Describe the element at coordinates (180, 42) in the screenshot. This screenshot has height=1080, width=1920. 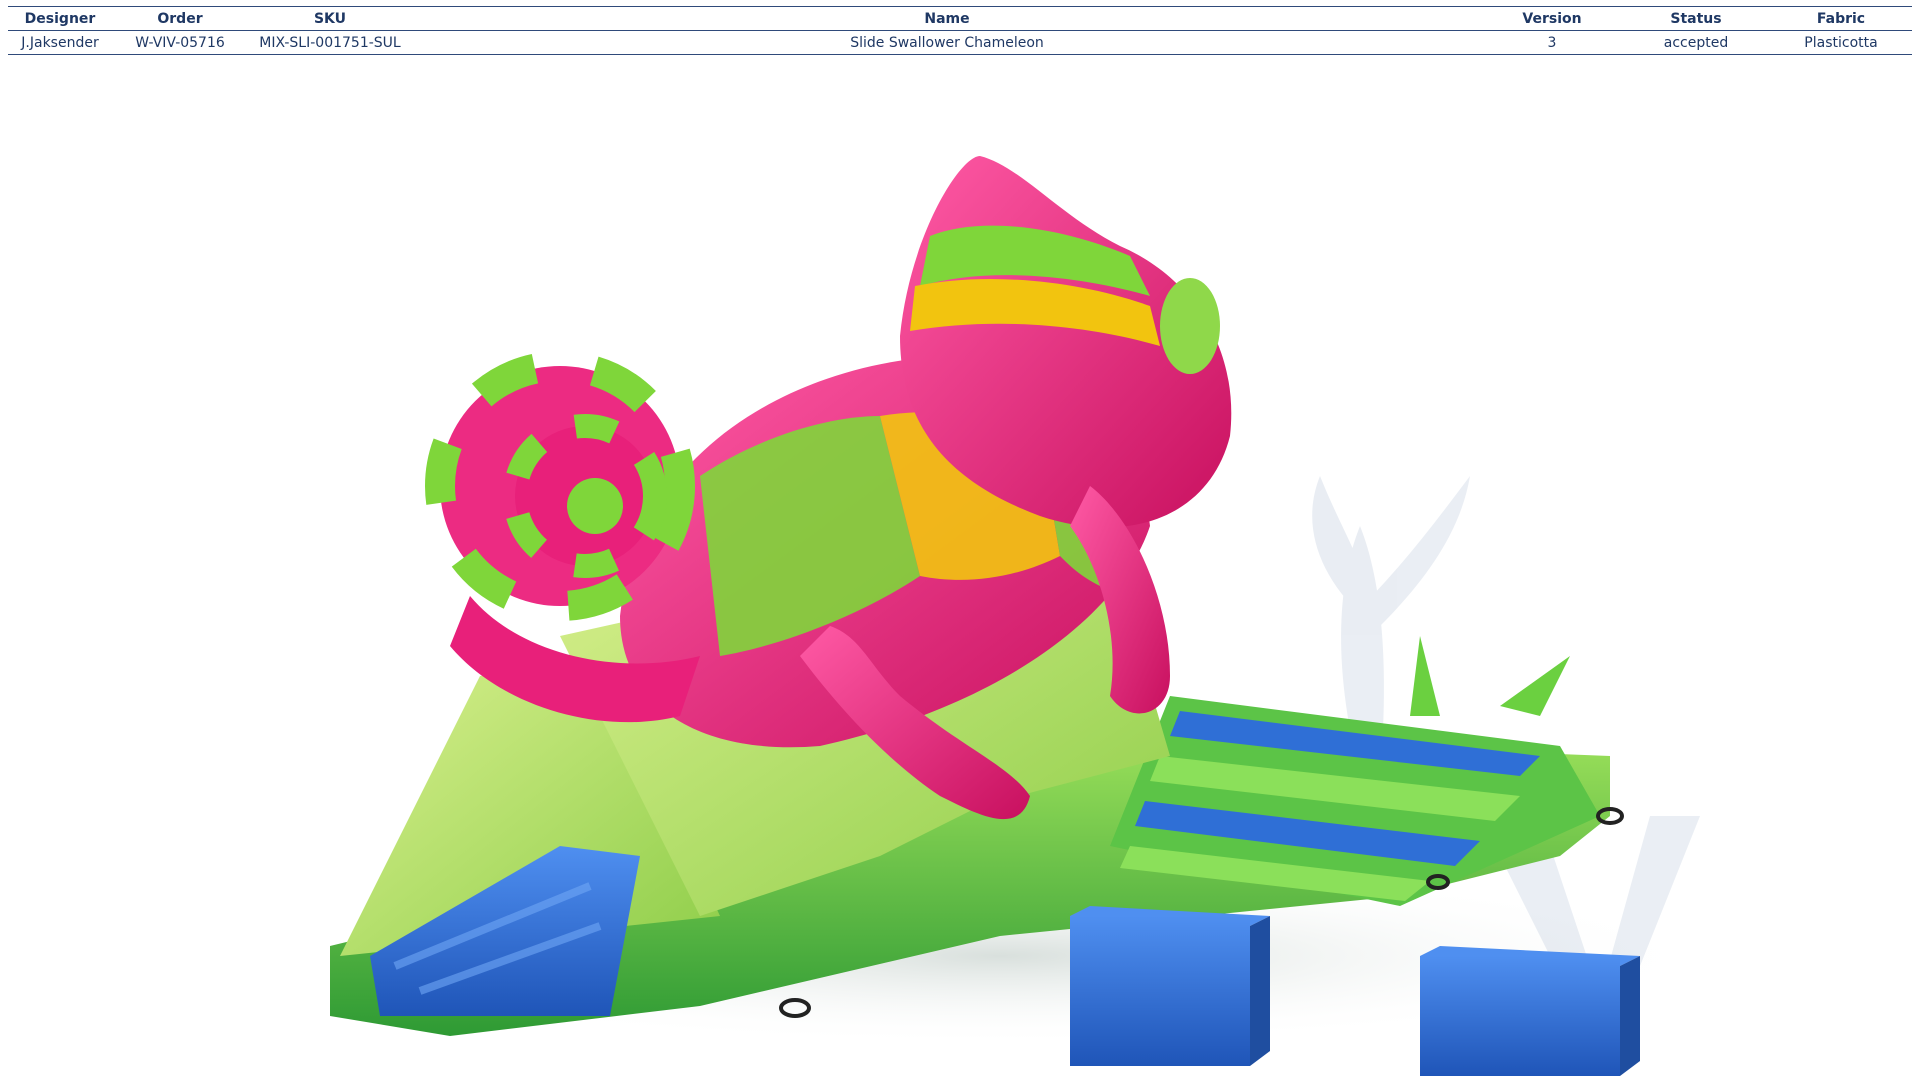
I see `cell-order: W-VIV-05716` at that location.